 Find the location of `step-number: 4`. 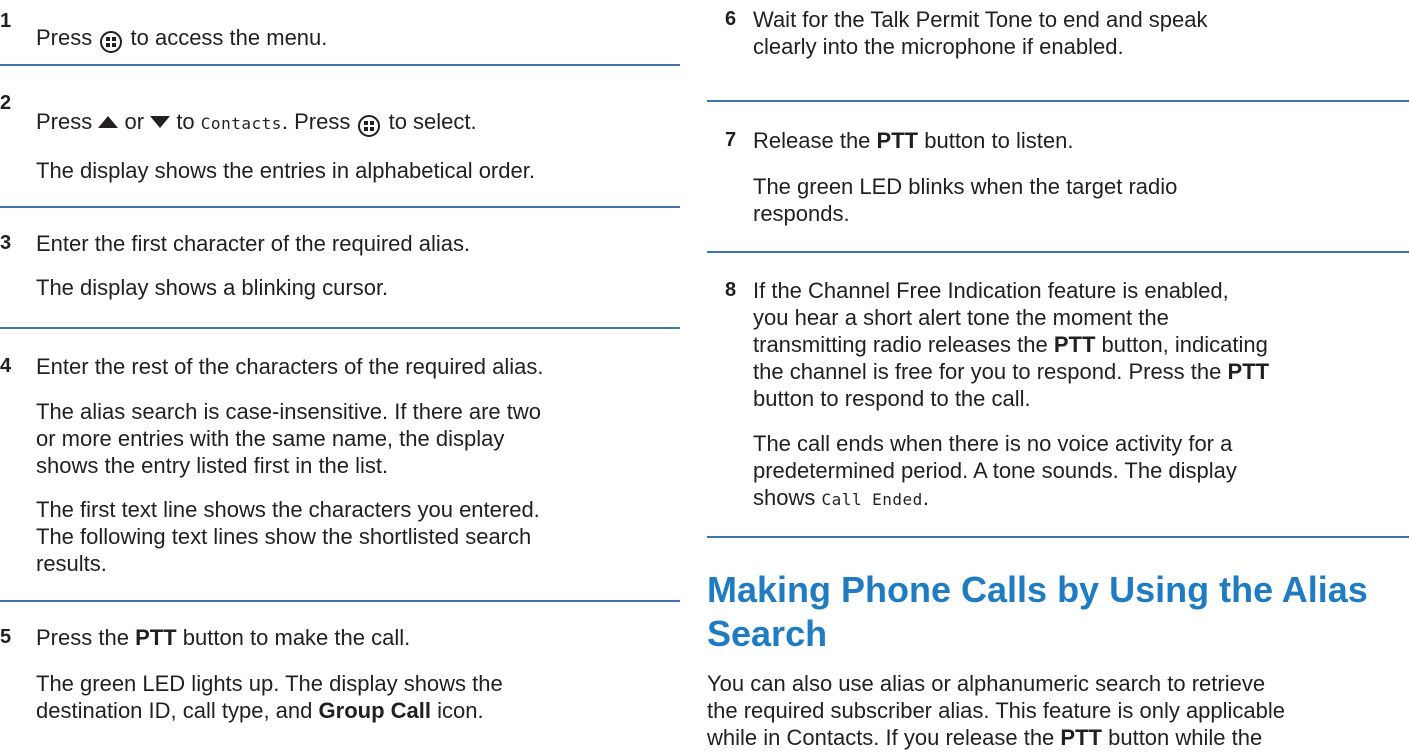

step-number: 4 is located at coordinates (6, 366).